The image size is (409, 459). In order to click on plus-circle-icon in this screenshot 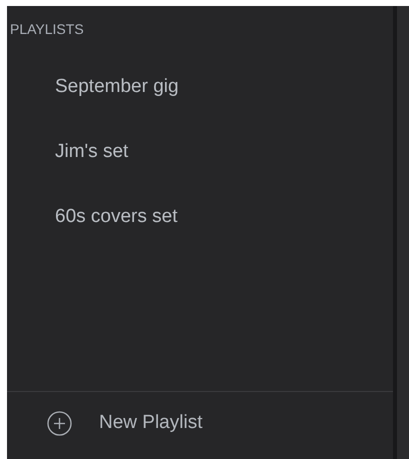, I will do `click(59, 423)`.